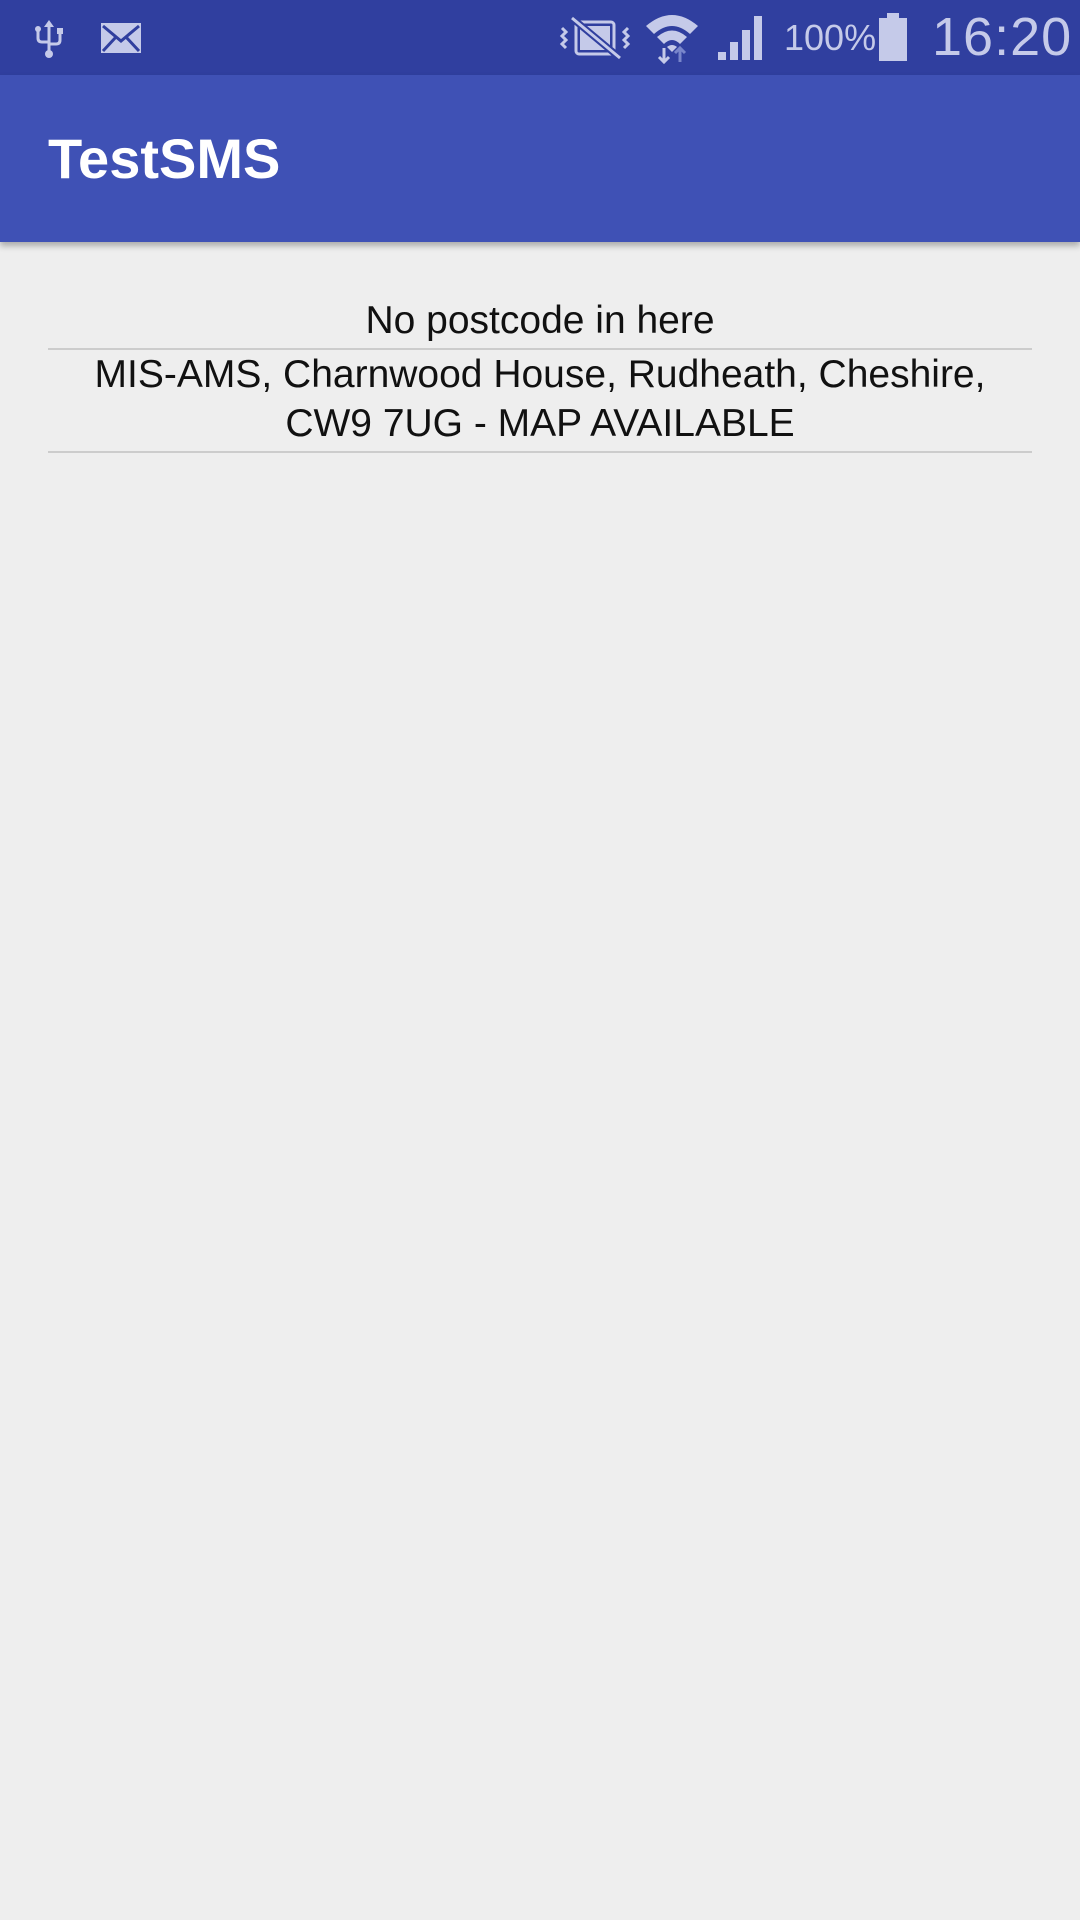 Image resolution: width=1080 pixels, height=1920 pixels. Describe the element at coordinates (830, 37) in the screenshot. I see `battery-percentage: 100%` at that location.